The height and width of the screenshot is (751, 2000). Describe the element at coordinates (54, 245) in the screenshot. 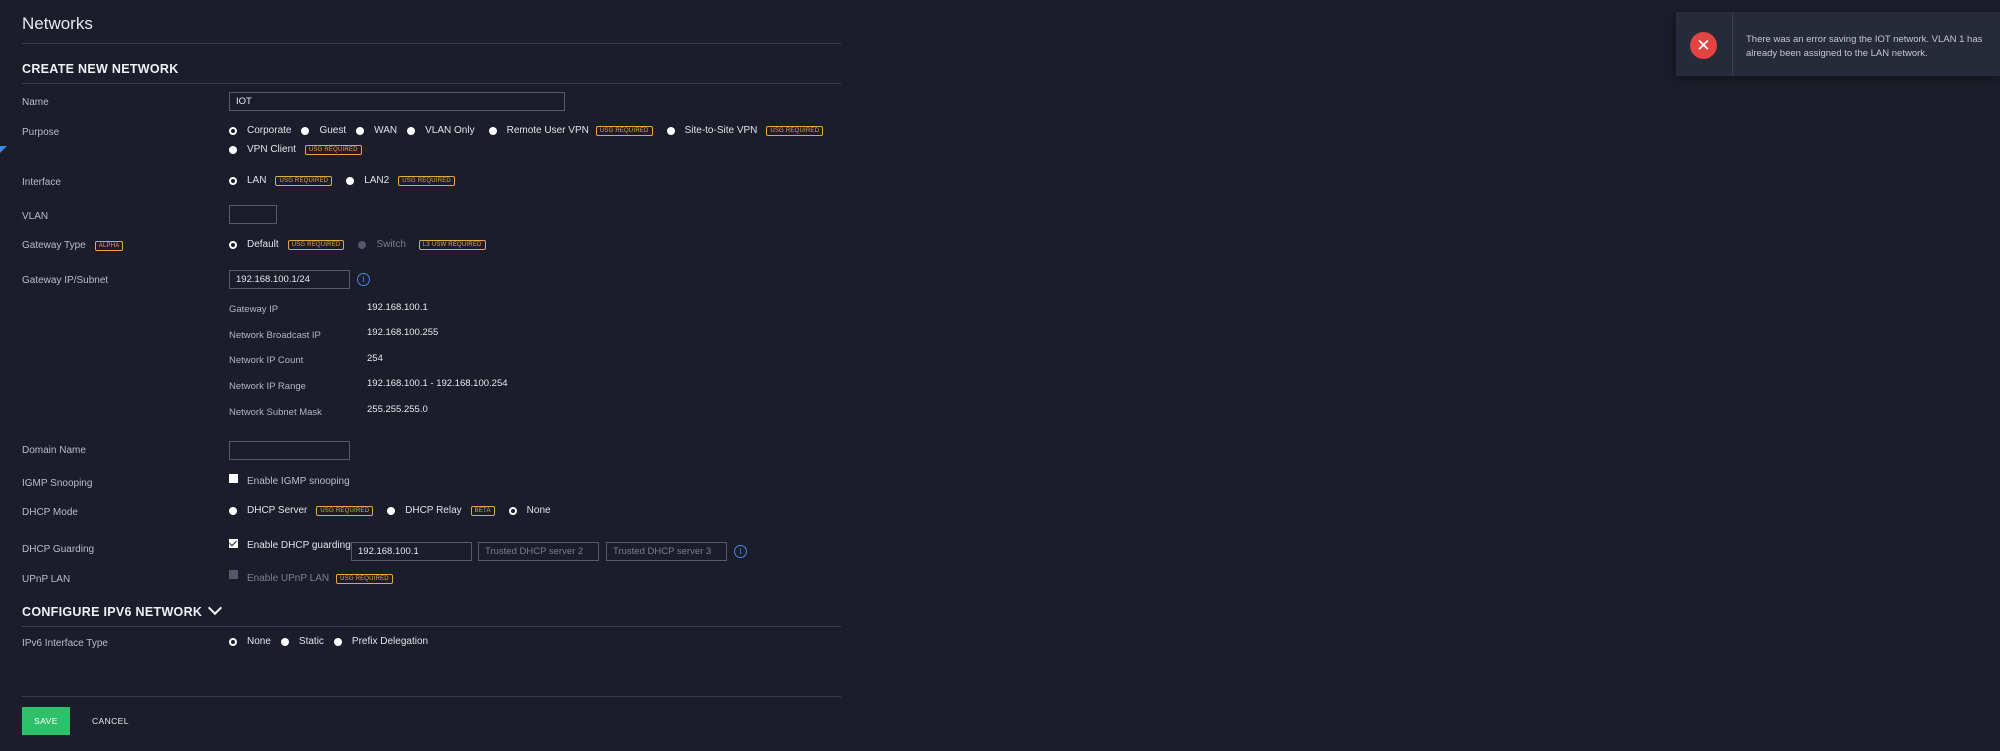

I see `gateway-type-label: Gateway Type` at that location.